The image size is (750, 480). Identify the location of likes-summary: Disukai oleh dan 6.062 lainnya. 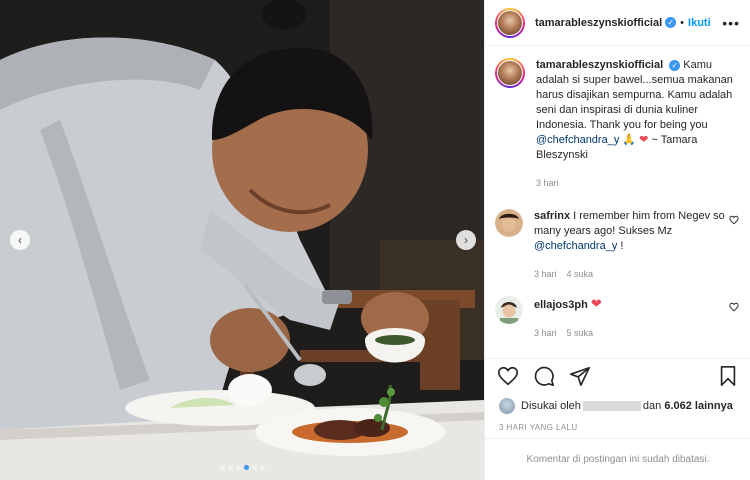
(619, 406).